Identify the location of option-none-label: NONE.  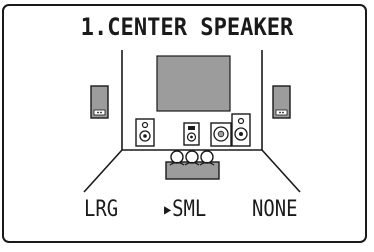
(275, 209).